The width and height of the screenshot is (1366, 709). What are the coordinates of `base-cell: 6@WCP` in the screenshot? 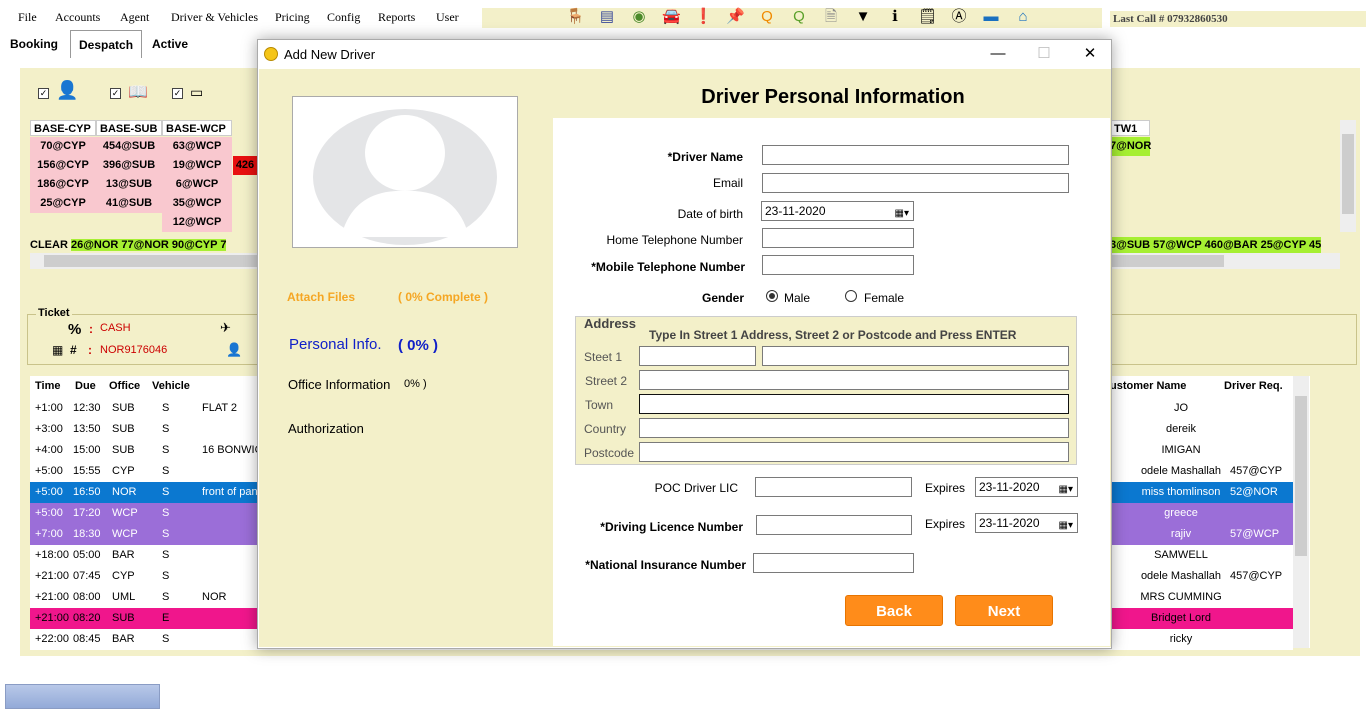 It's located at (197, 184).